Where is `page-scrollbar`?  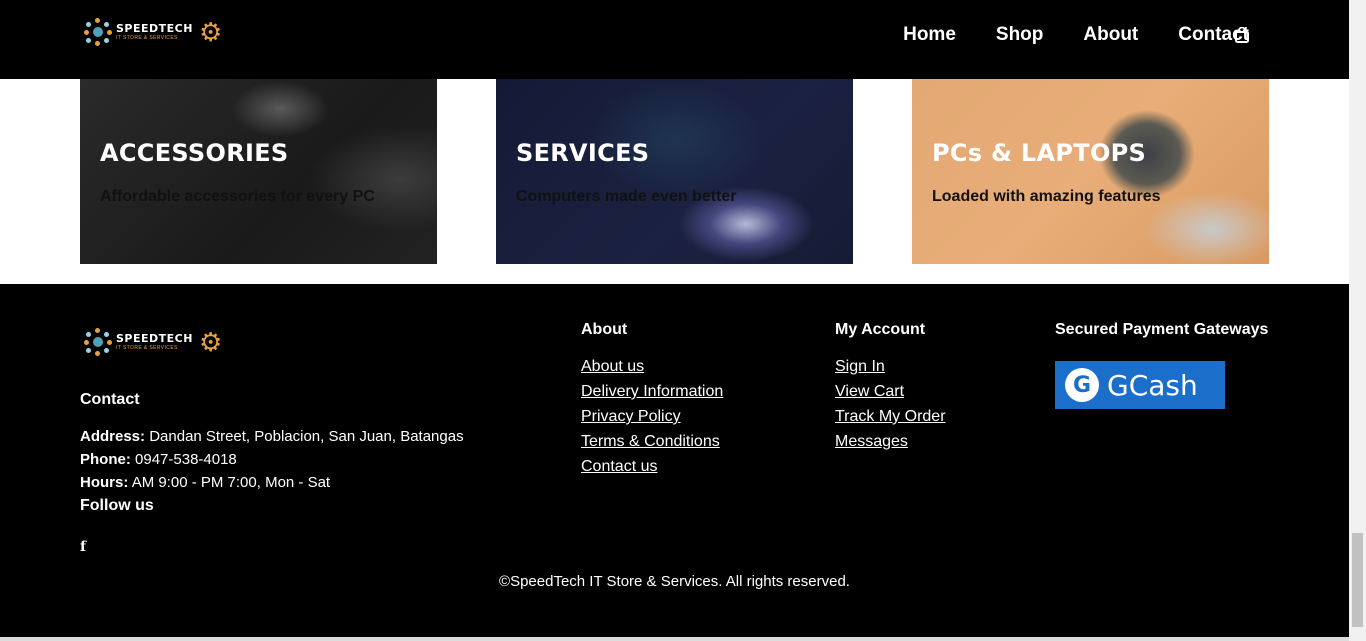 page-scrollbar is located at coordinates (1357, 320).